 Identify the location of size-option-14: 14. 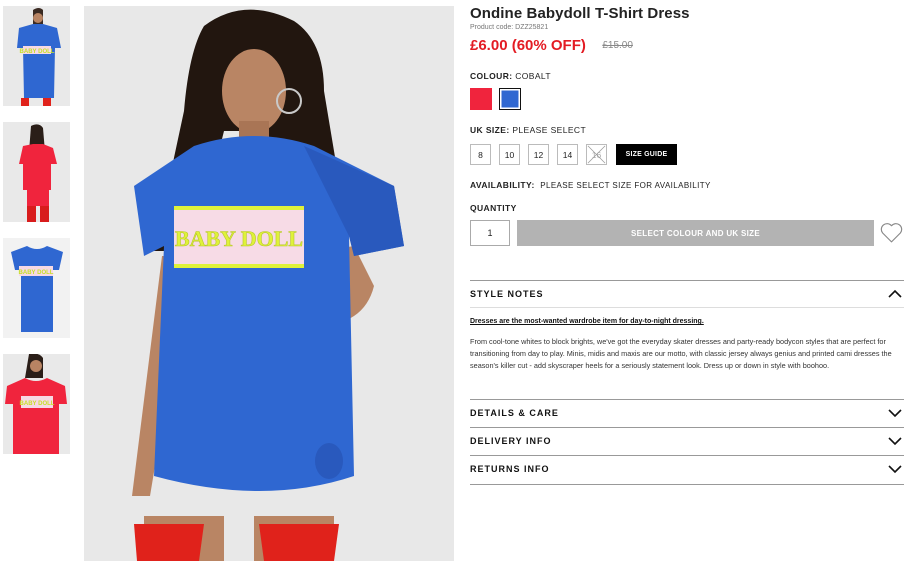
(567, 154).